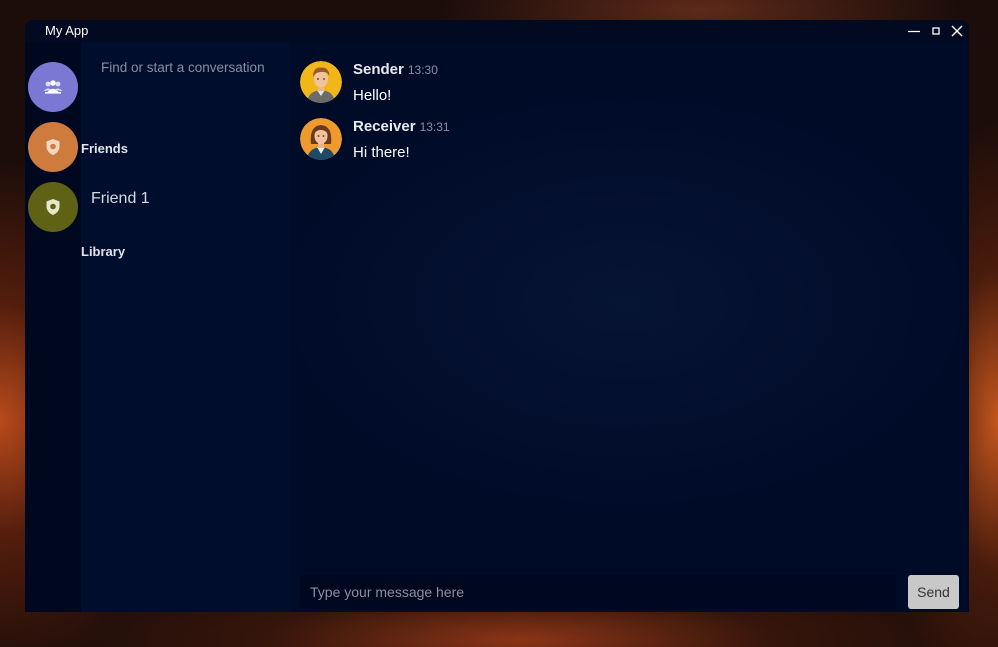 The height and width of the screenshot is (647, 998). I want to click on message-time: 13:30, so click(422, 70).